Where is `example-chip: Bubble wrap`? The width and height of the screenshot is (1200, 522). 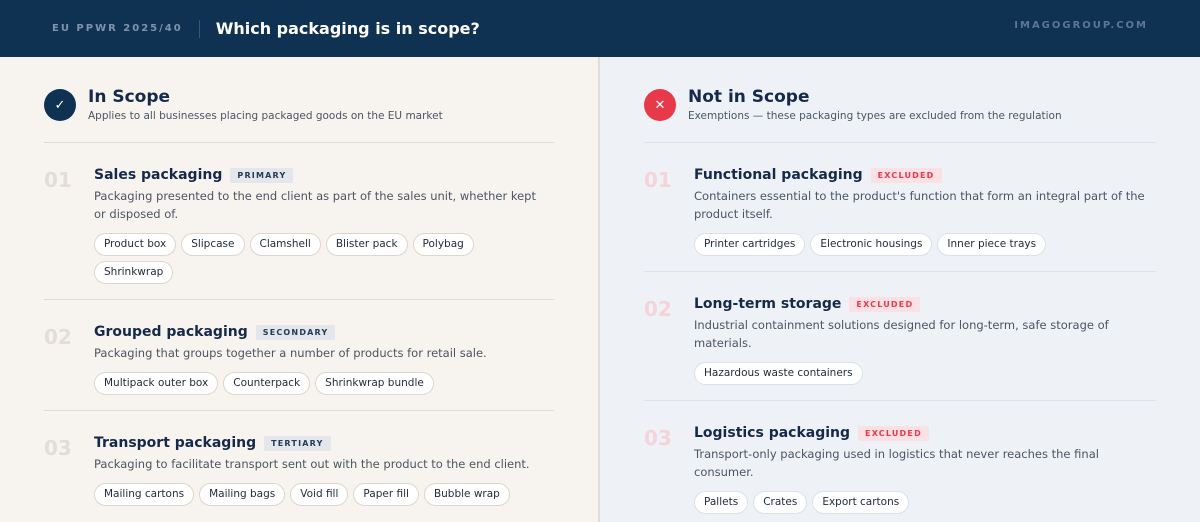 example-chip: Bubble wrap is located at coordinates (466, 494).